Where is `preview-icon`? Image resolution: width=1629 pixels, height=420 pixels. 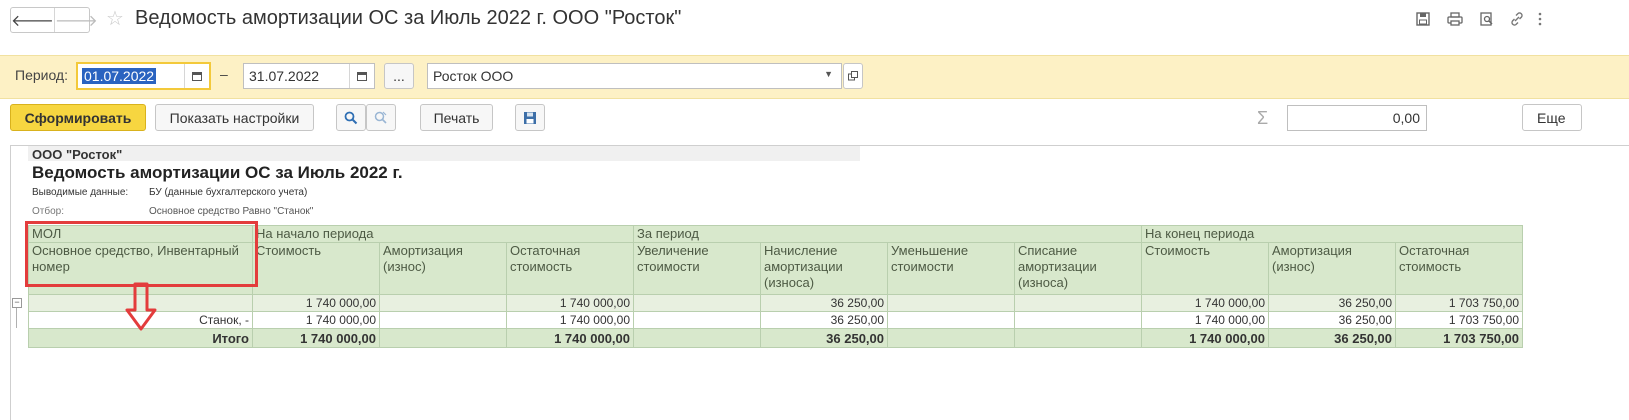 preview-icon is located at coordinates (1487, 19).